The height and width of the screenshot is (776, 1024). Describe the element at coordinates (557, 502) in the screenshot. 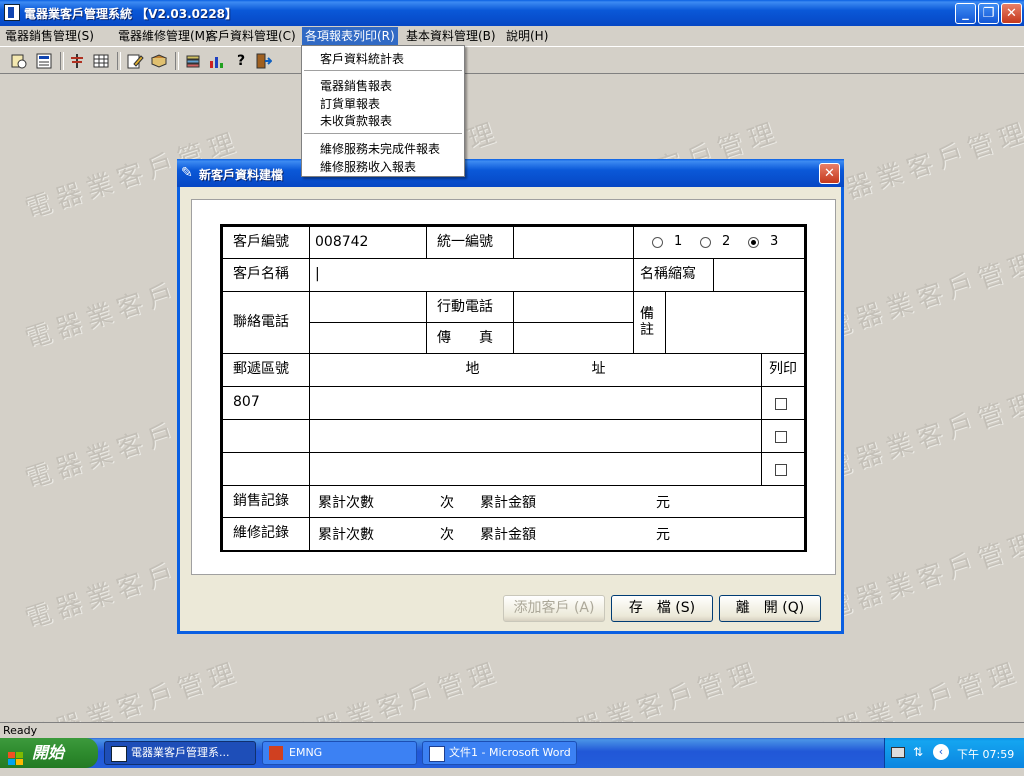

I see `sales-record-row: 累計次數 次 累計金額 元` at that location.